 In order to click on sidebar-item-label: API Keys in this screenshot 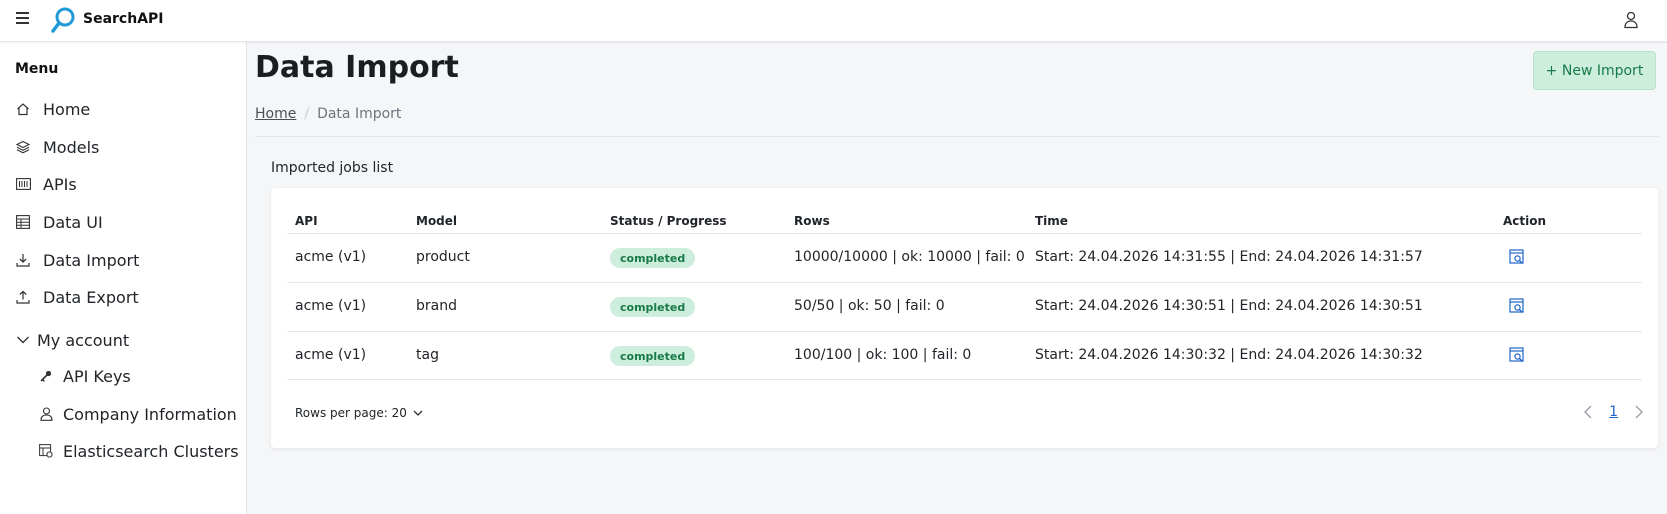, I will do `click(97, 376)`.